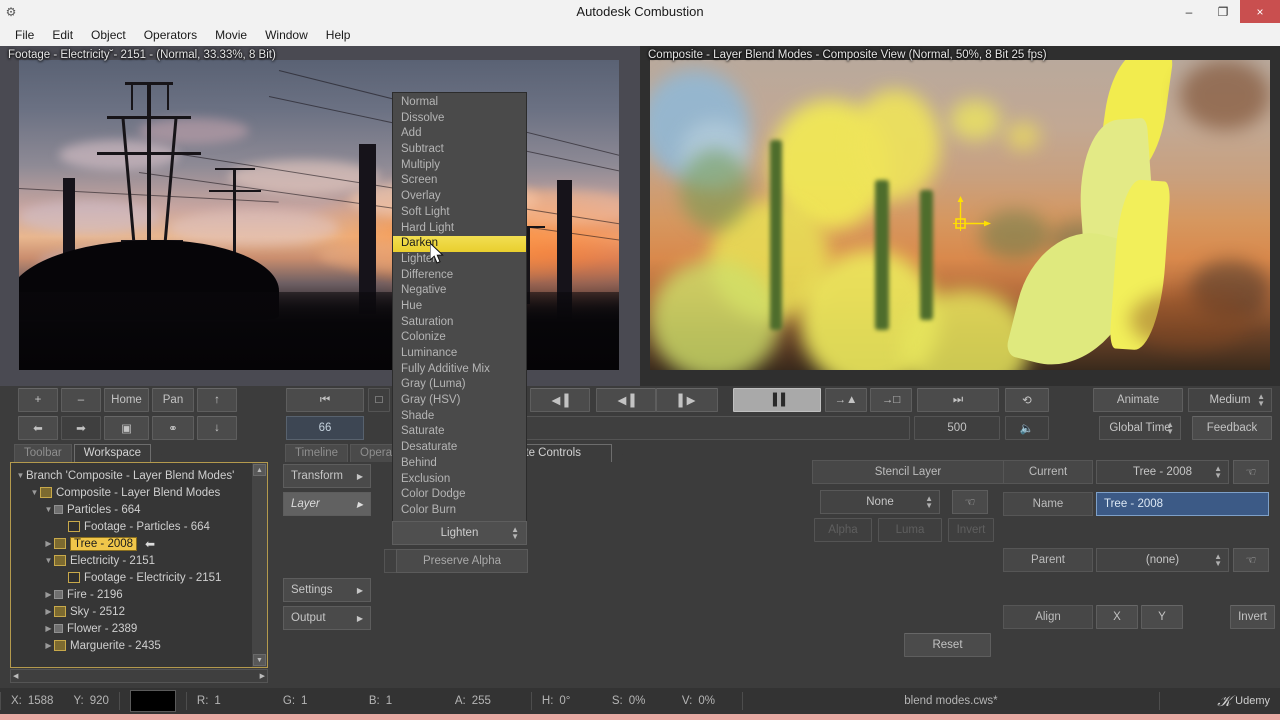  What do you see at coordinates (459, 401) in the screenshot?
I see `blend-mode-item-gray-hsv: Gray (HSV)` at bounding box center [459, 401].